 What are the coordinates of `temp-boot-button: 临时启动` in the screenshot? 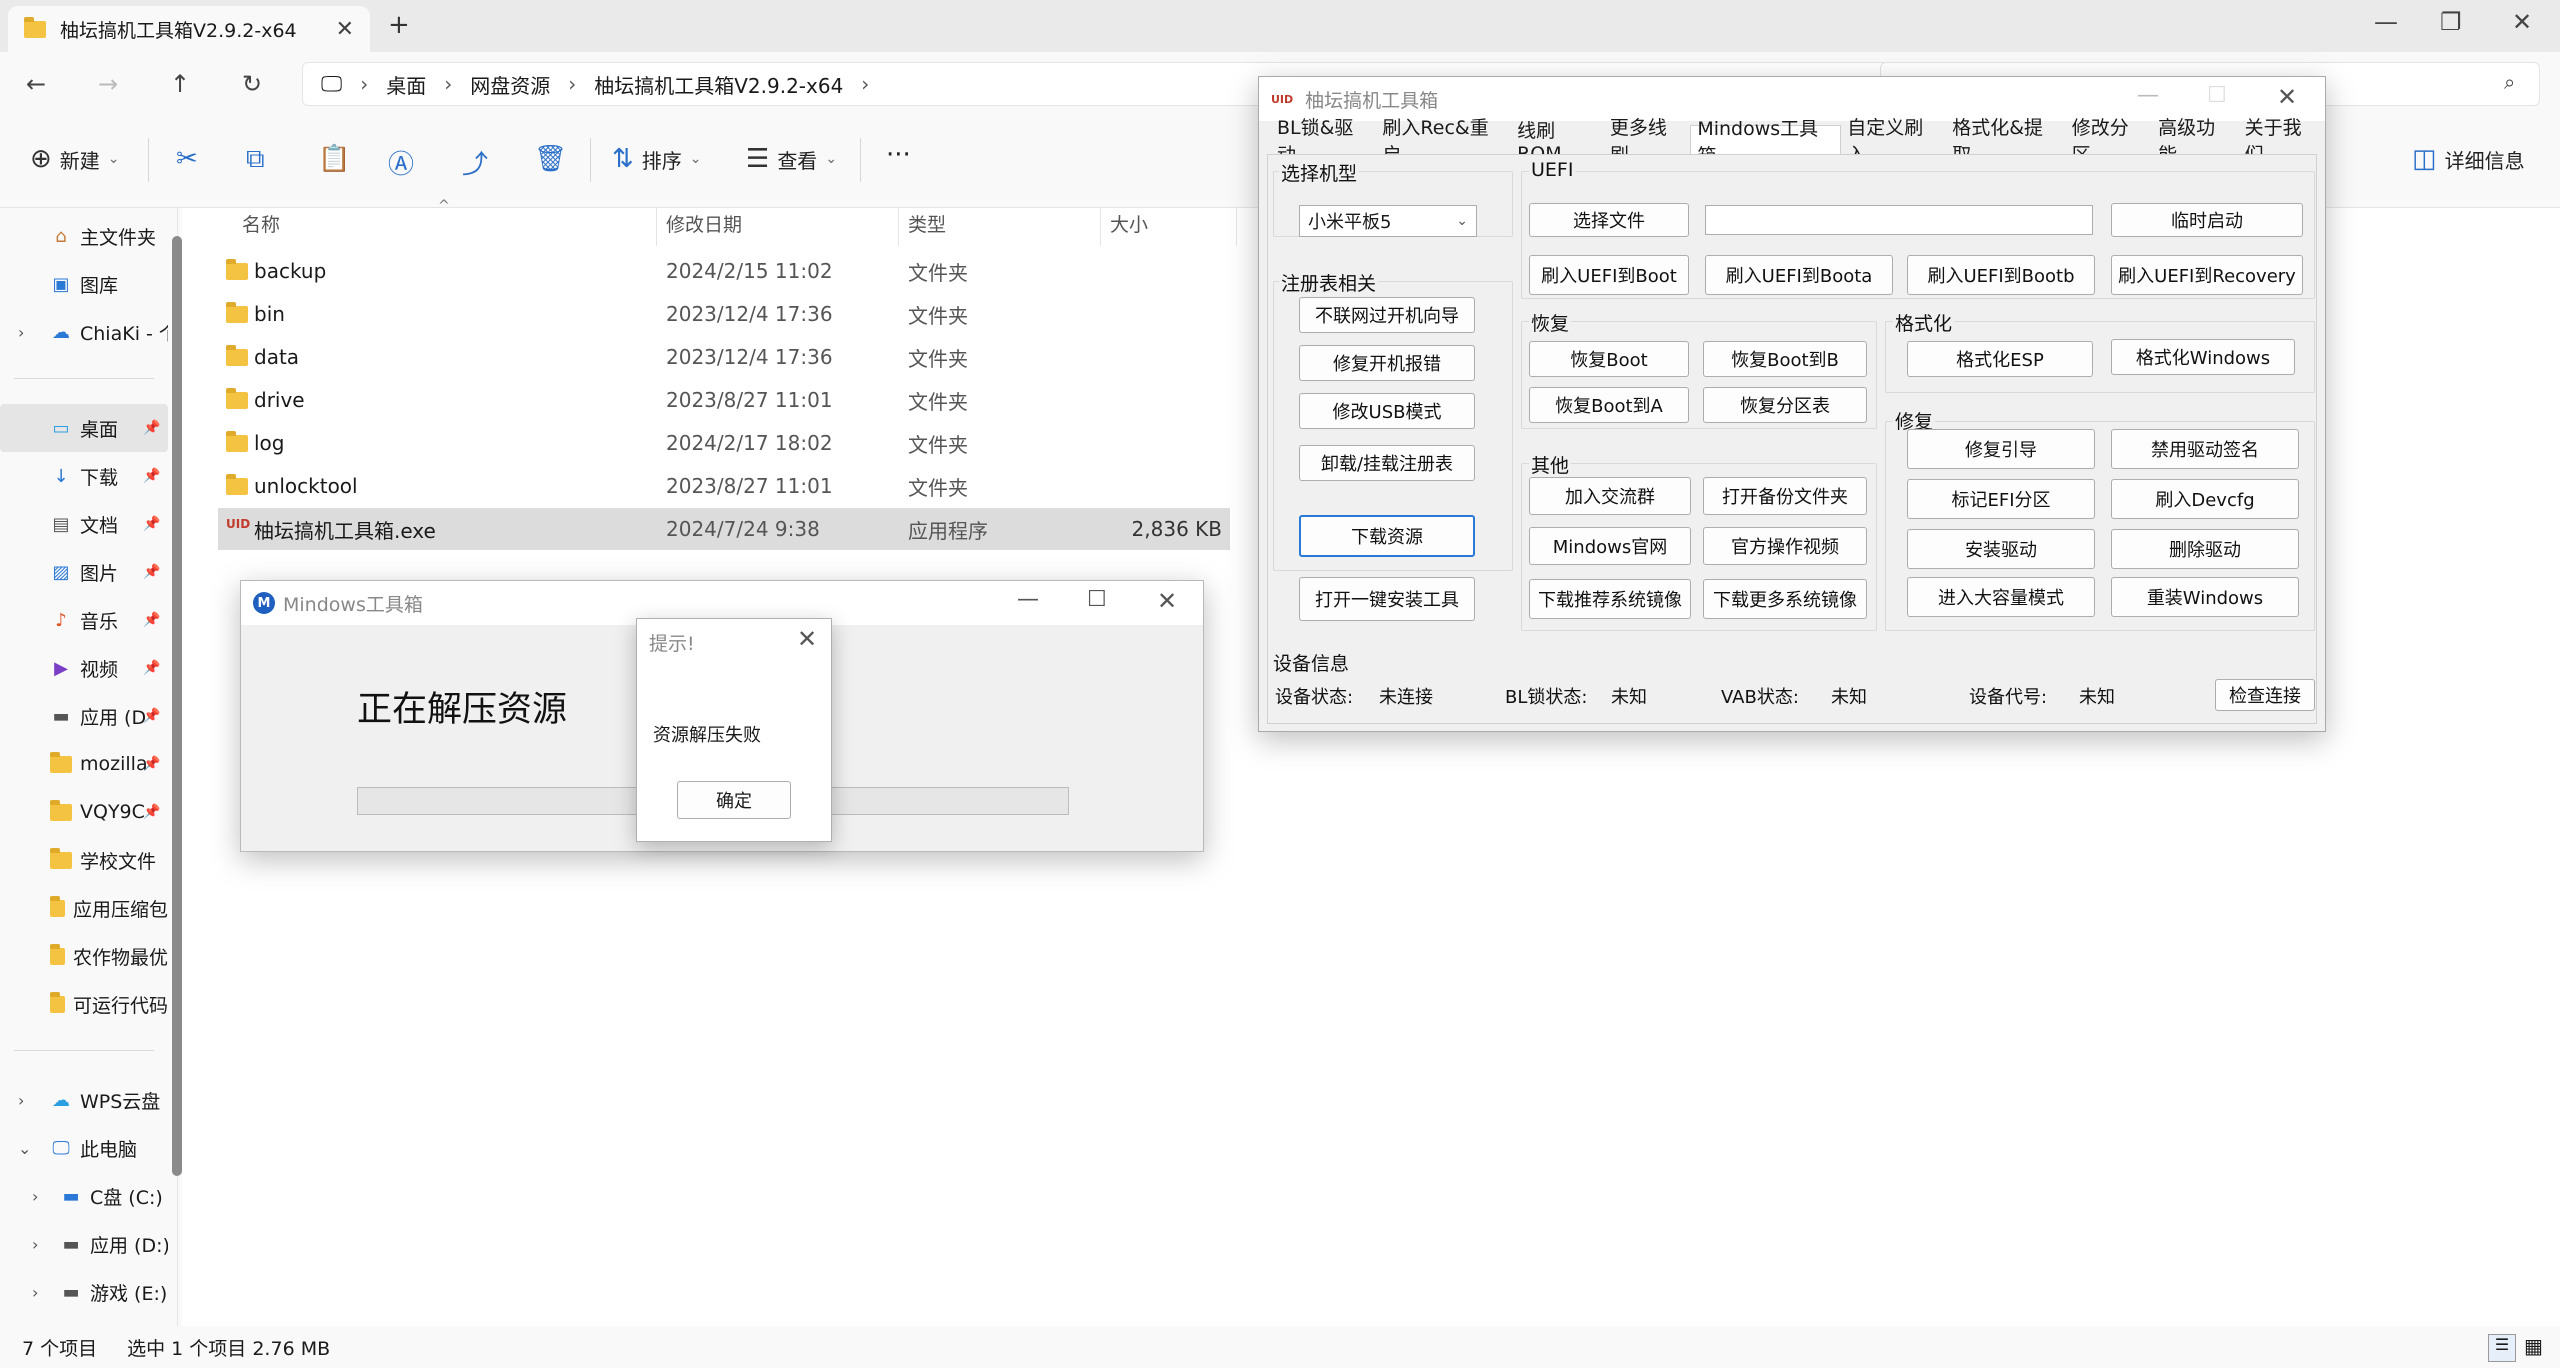 It's located at (2207, 220).